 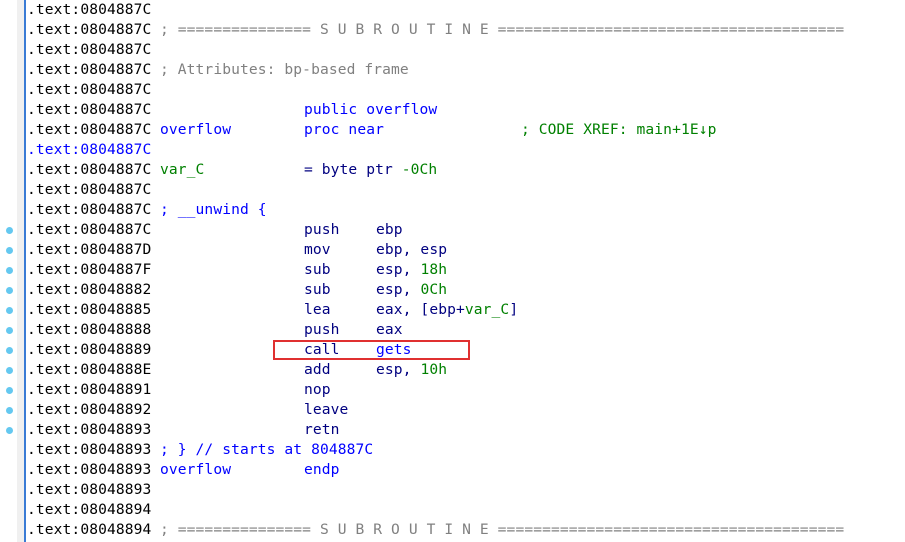 What do you see at coordinates (20, 271) in the screenshot?
I see `left-gutter` at bounding box center [20, 271].